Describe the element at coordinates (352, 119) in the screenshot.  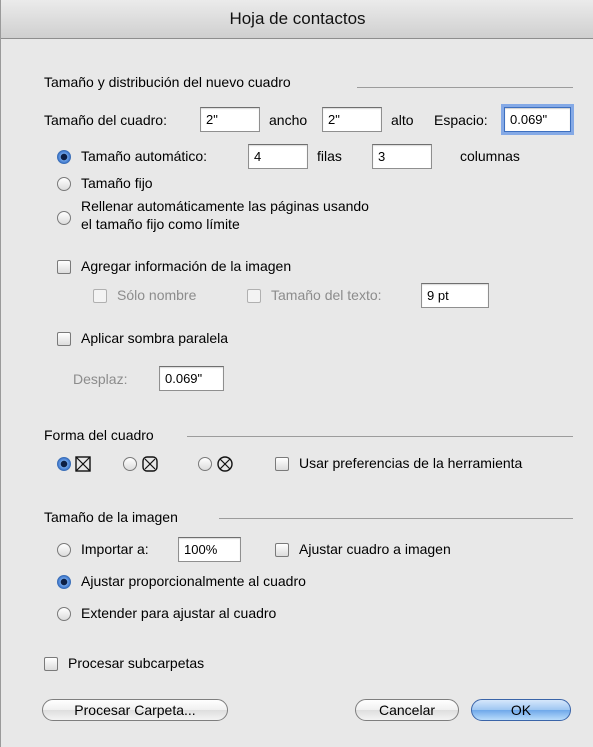
I see `box-height-input: 2"` at that location.